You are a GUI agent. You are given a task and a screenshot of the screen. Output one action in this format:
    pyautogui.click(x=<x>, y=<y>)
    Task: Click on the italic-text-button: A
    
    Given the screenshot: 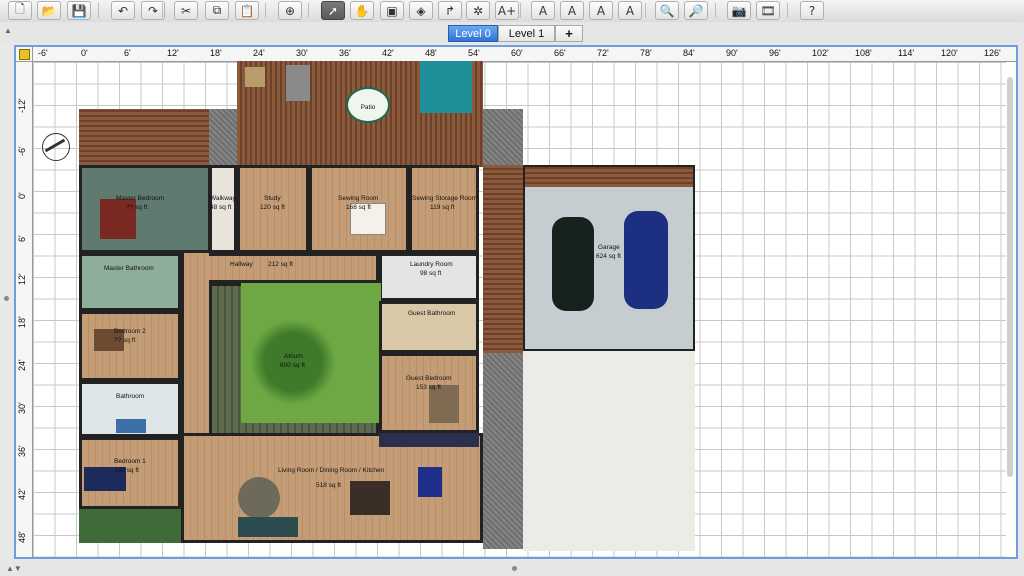 What is the action you would take?
    pyautogui.click(x=630, y=10)
    